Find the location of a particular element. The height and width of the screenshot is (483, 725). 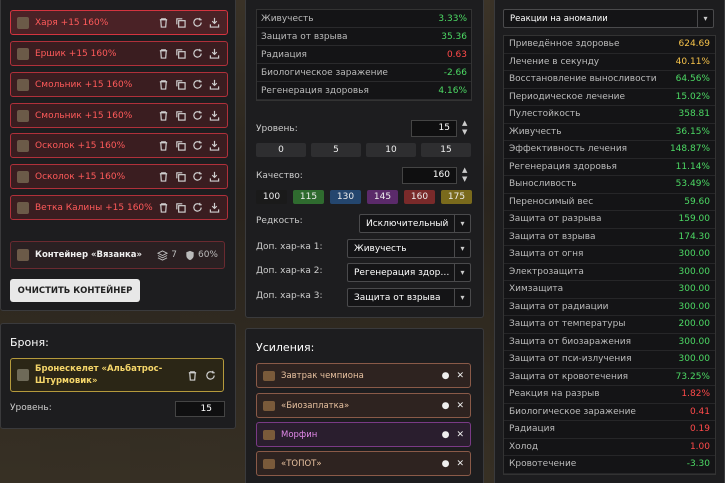

boost-icon is located at coordinates (269, 405).